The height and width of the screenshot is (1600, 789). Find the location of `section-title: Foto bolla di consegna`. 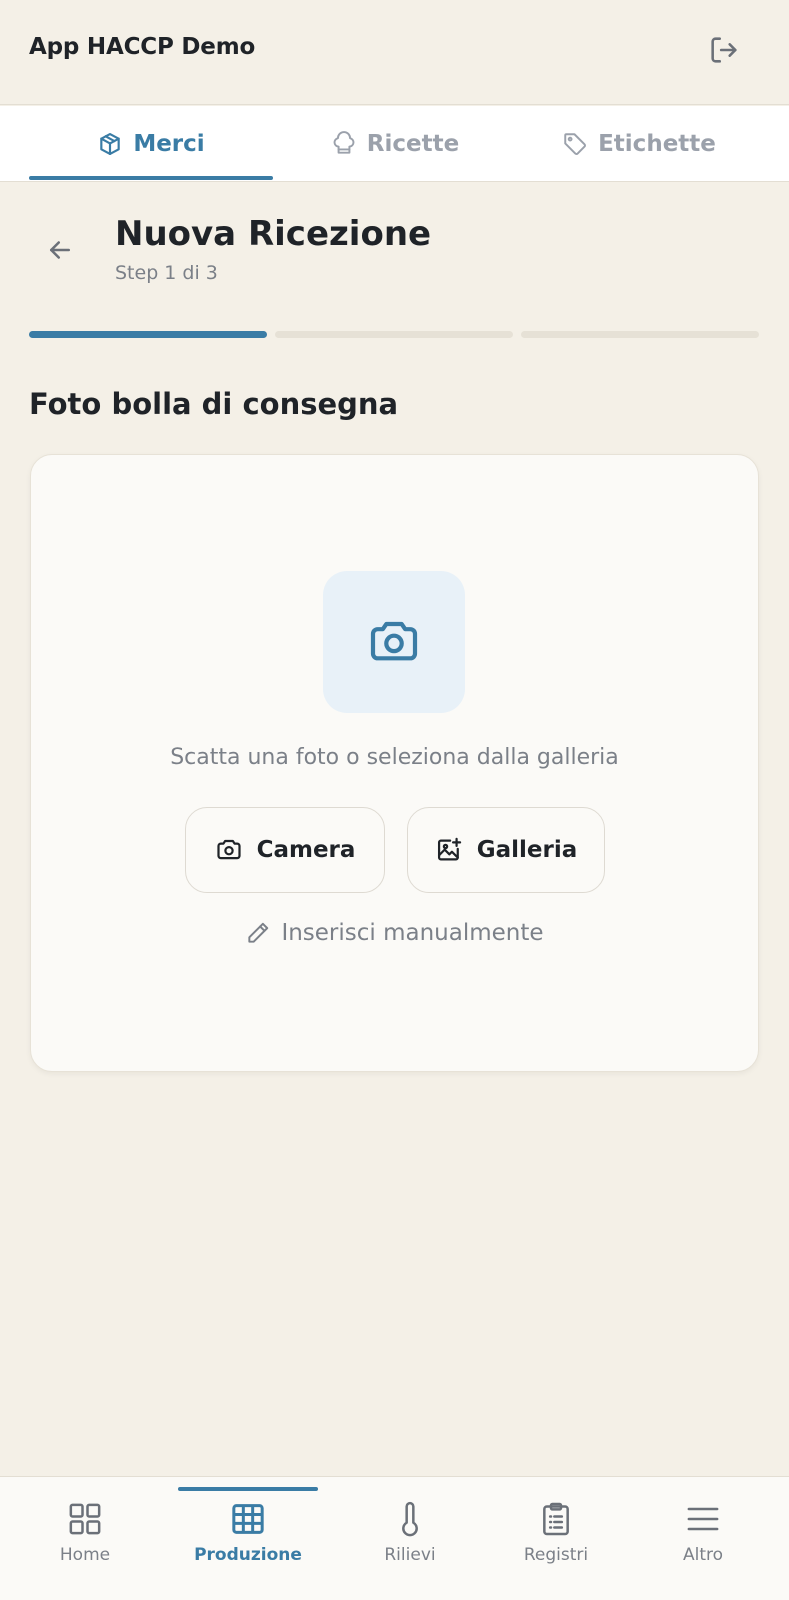

section-title: Foto bolla di consegna is located at coordinates (214, 404).